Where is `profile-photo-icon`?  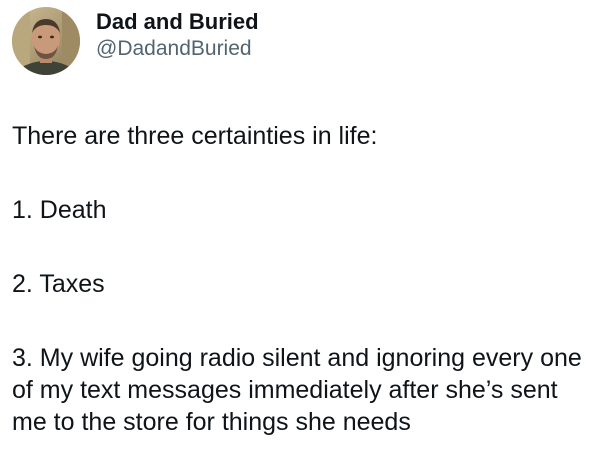 profile-photo-icon is located at coordinates (46, 41).